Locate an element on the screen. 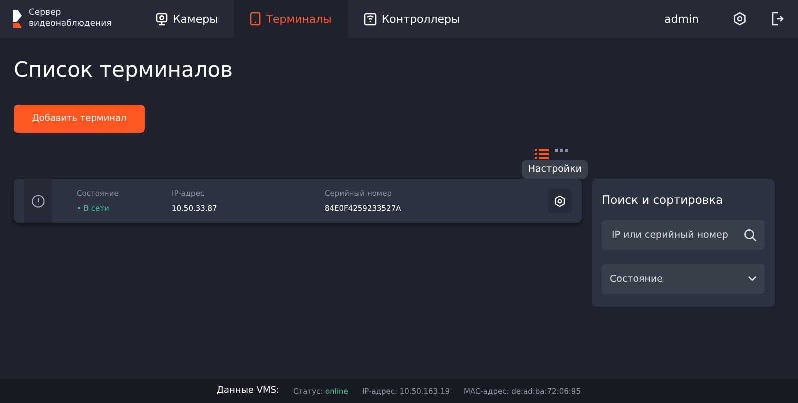 The image size is (798, 403). panel-title: Поиск и сортировка is located at coordinates (663, 200).